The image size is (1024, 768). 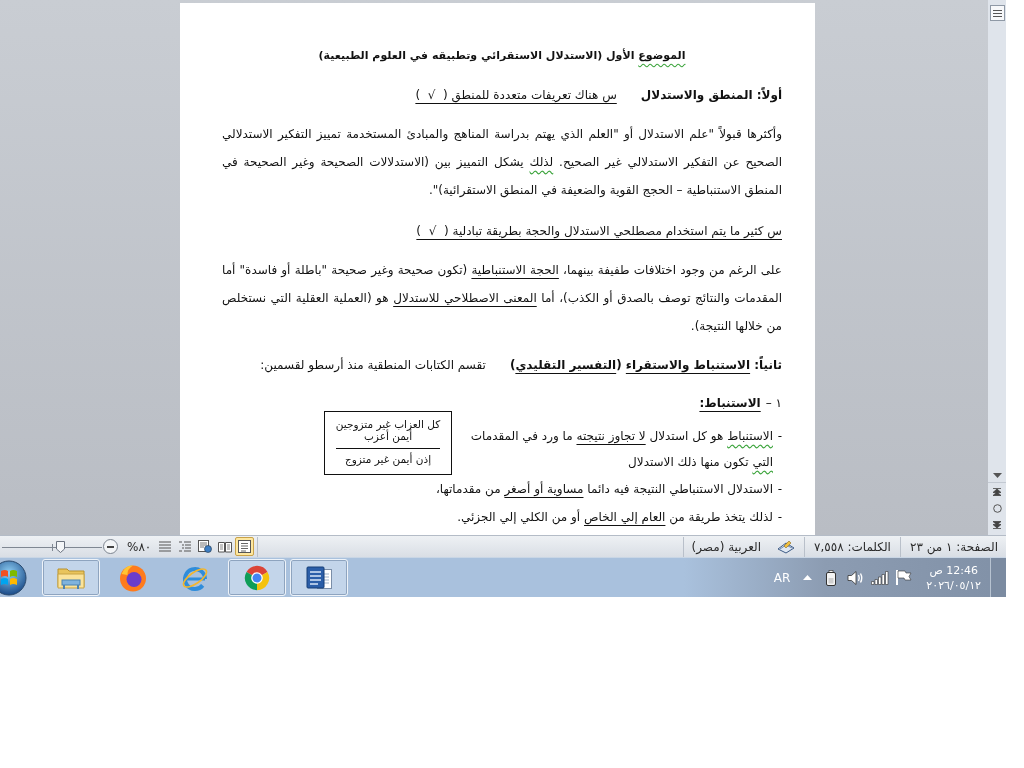 I want to click on bullet-item: - الاستدلال الاستنباطي النتيجة فيه دائما مساوية أو أصغر من مقدماتها،, so click(x=608, y=489).